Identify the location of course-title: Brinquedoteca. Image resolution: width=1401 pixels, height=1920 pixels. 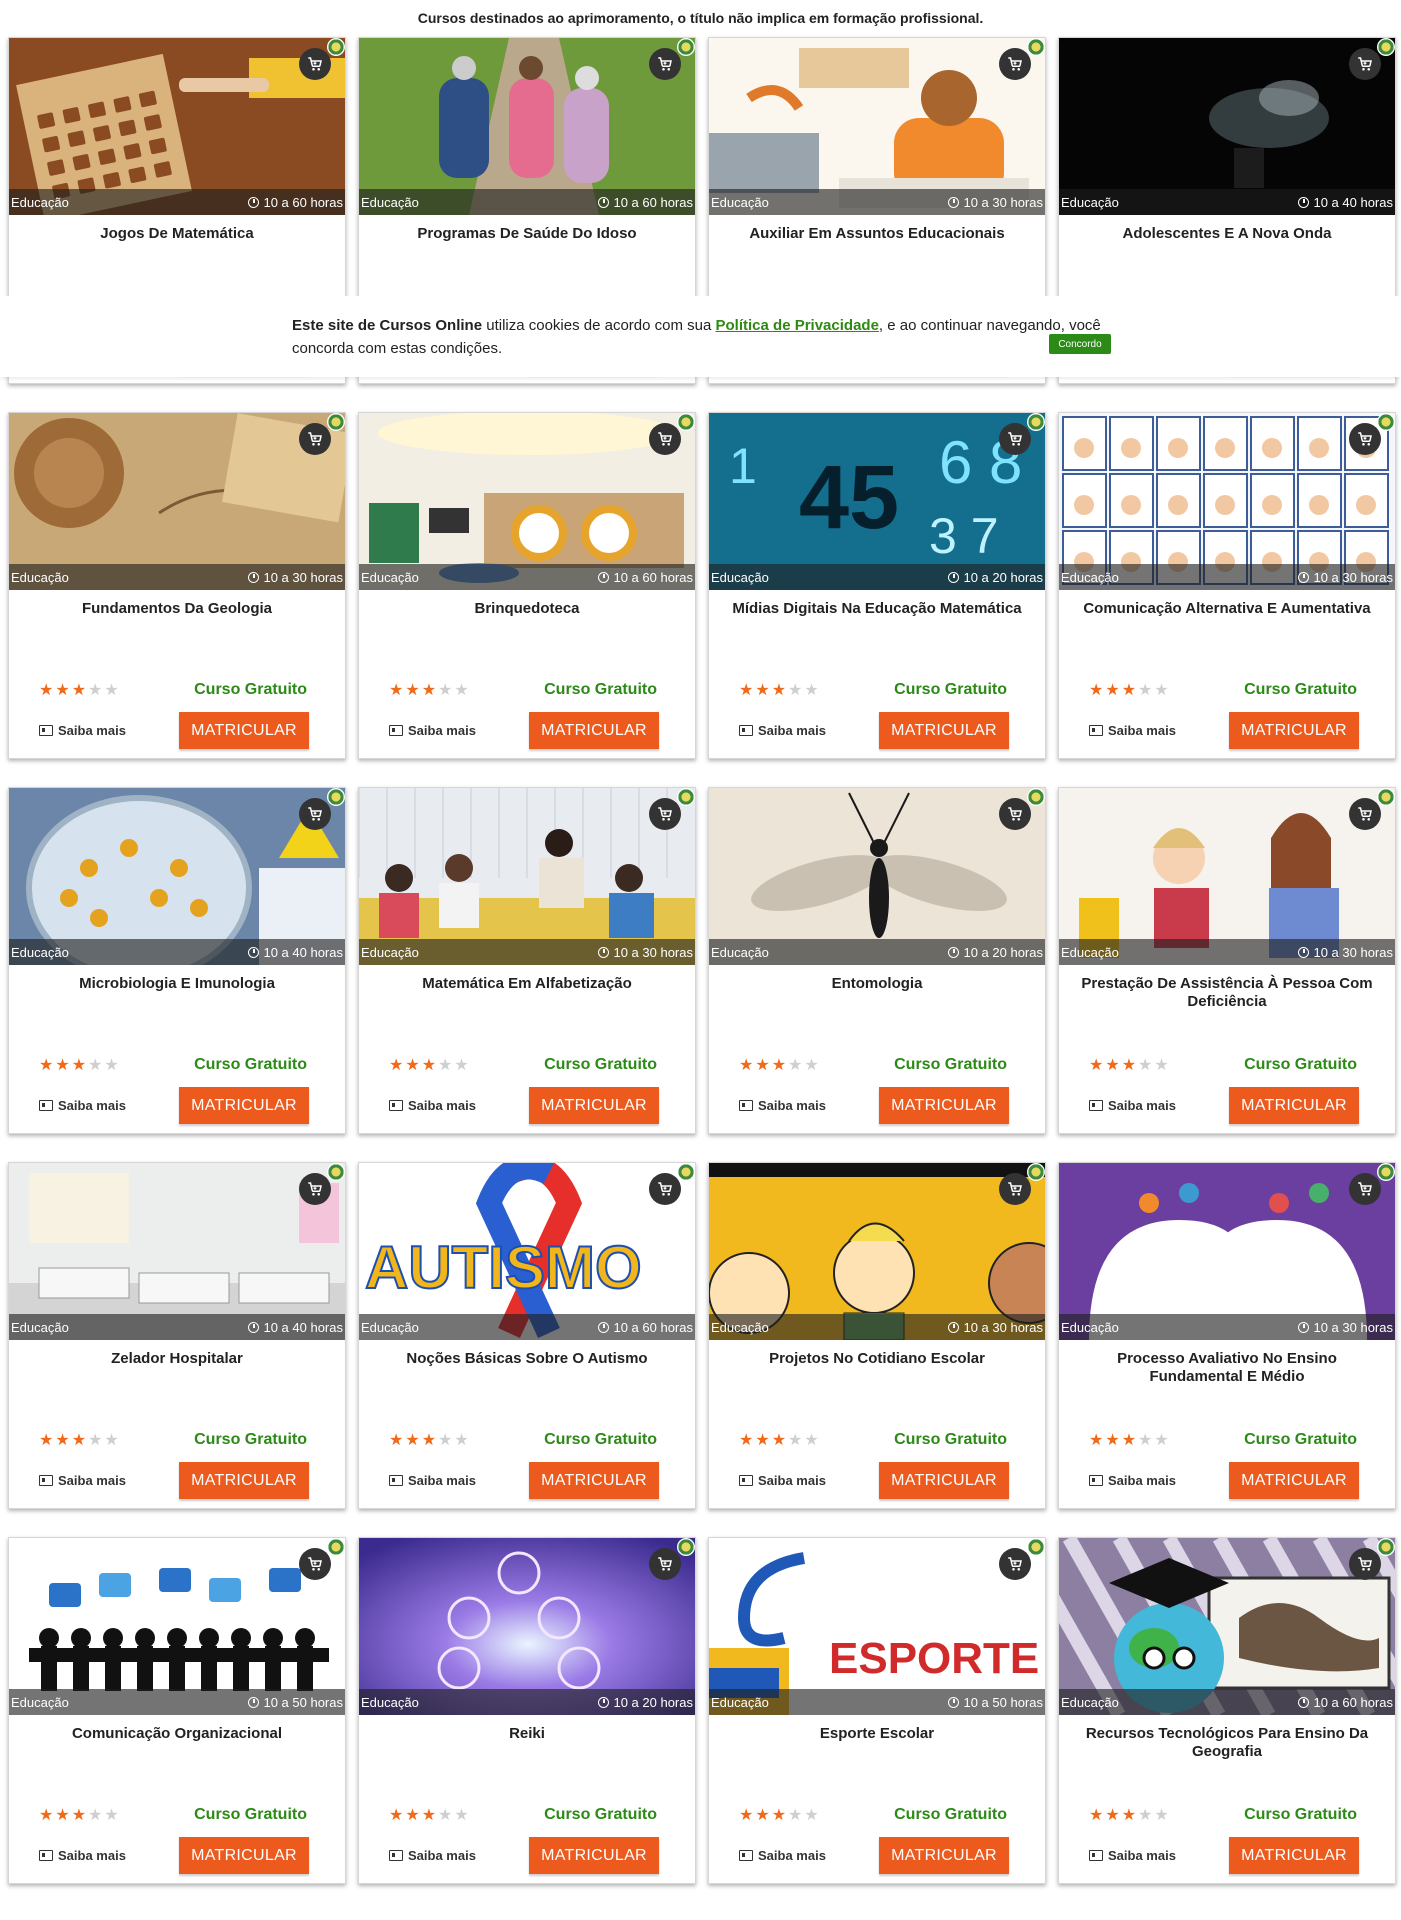
(527, 634).